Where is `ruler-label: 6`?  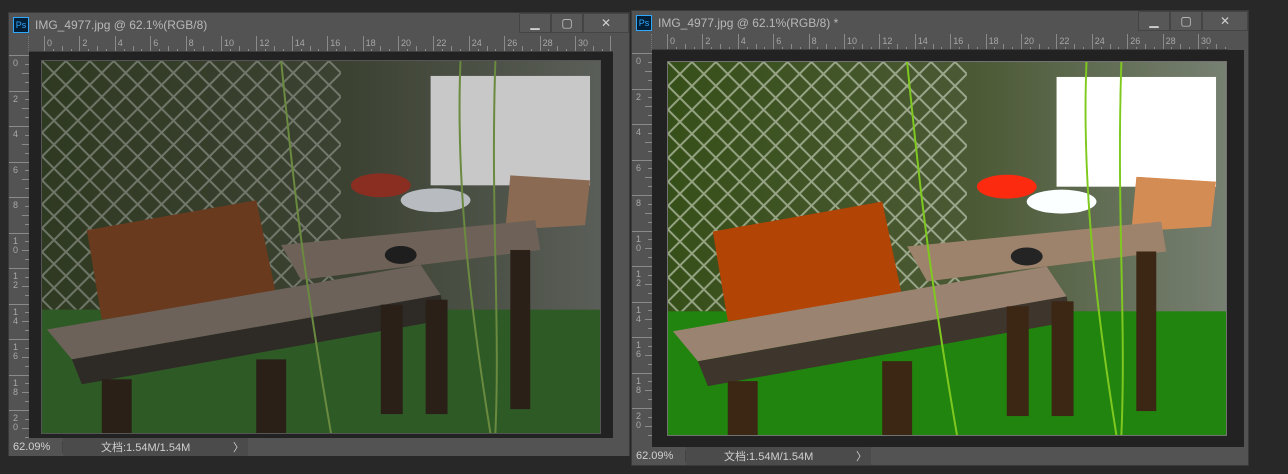
ruler-label: 6 is located at coordinates (156, 43).